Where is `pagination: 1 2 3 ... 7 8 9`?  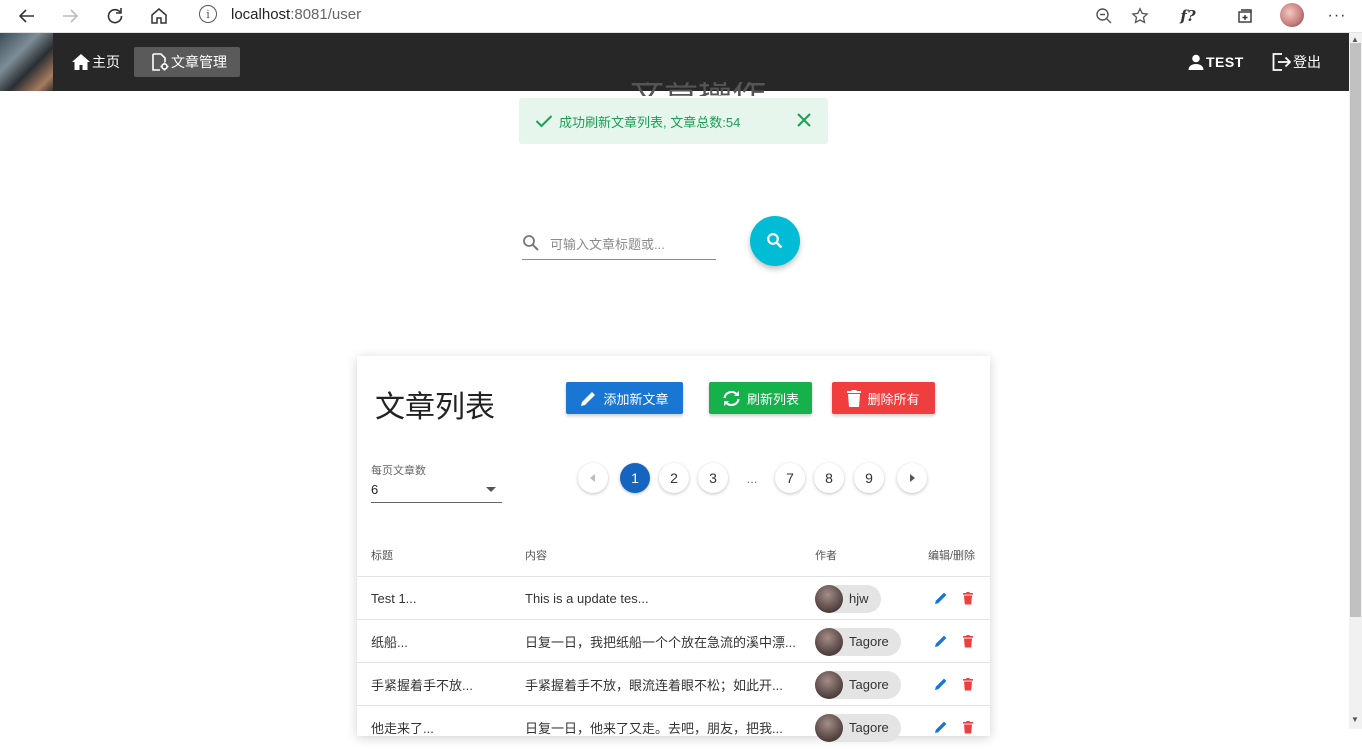 pagination: 1 2 3 ... 7 8 9 is located at coordinates (673, 478).